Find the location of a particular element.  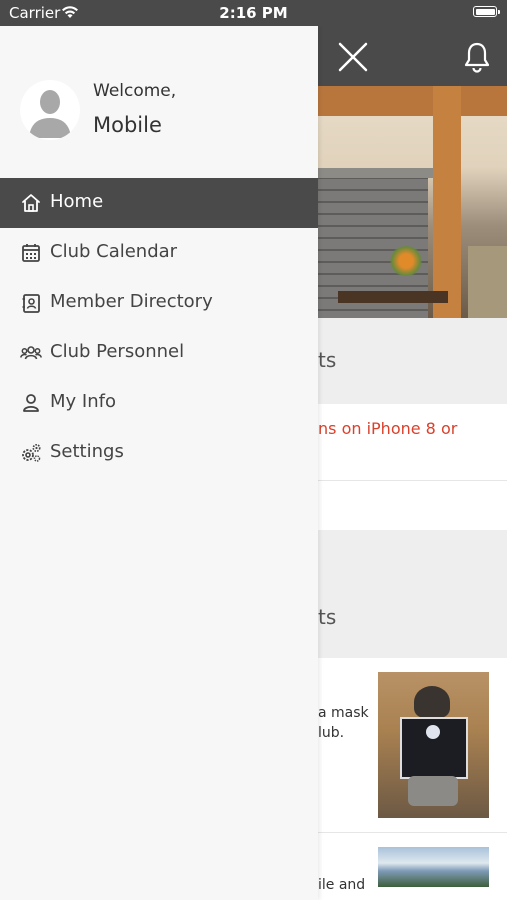

notification-bell-icon is located at coordinates (477, 57).